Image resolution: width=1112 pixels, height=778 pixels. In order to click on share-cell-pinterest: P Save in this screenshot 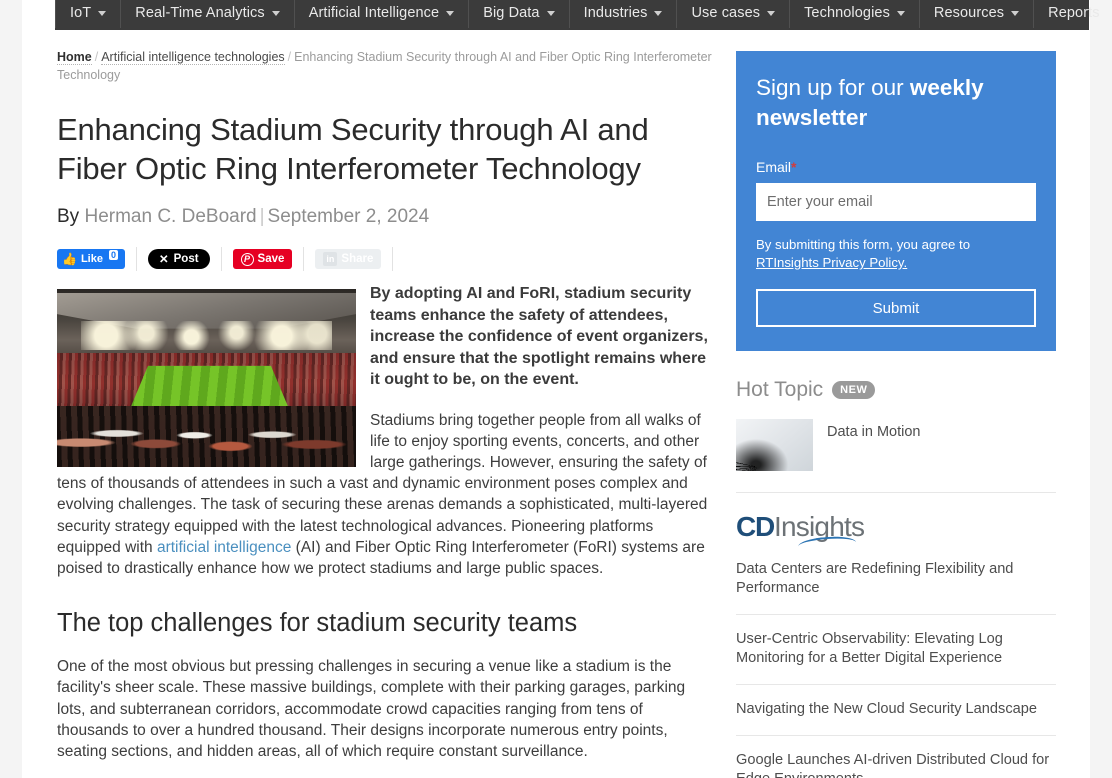, I will do `click(268, 259)`.